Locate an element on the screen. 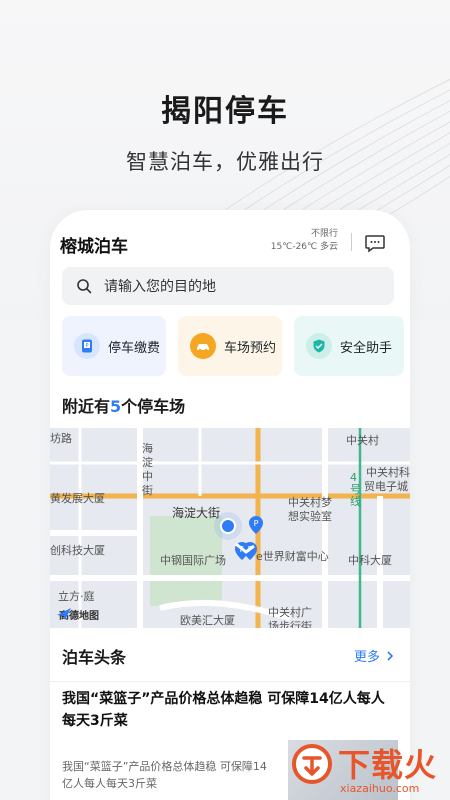 The image size is (450, 800). map-label: 海淀中街 is located at coordinates (147, 469).